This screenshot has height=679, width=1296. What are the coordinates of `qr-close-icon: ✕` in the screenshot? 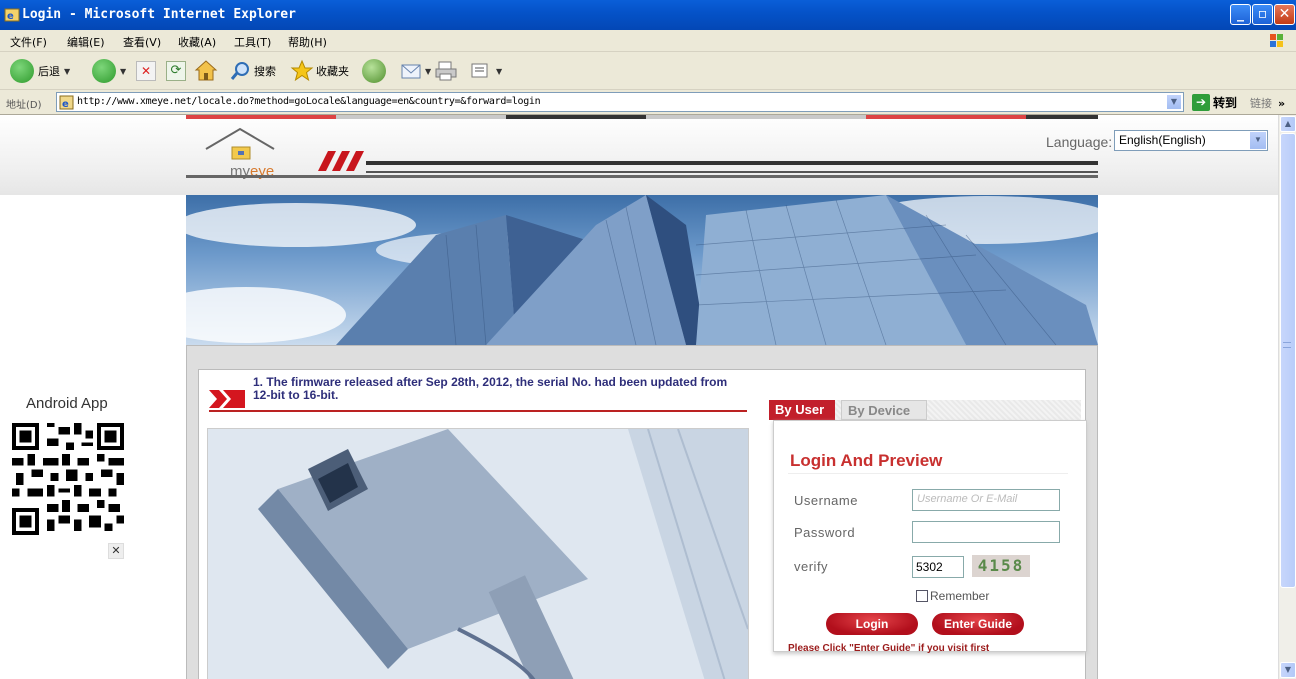 It's located at (116, 551).